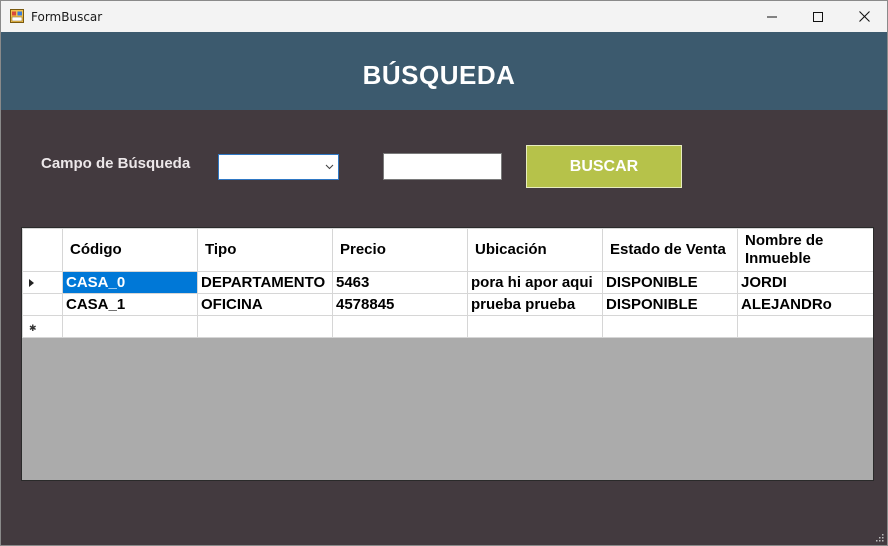 The height and width of the screenshot is (546, 888). What do you see at coordinates (400, 304) in the screenshot?
I see `table-cell: 4578845` at bounding box center [400, 304].